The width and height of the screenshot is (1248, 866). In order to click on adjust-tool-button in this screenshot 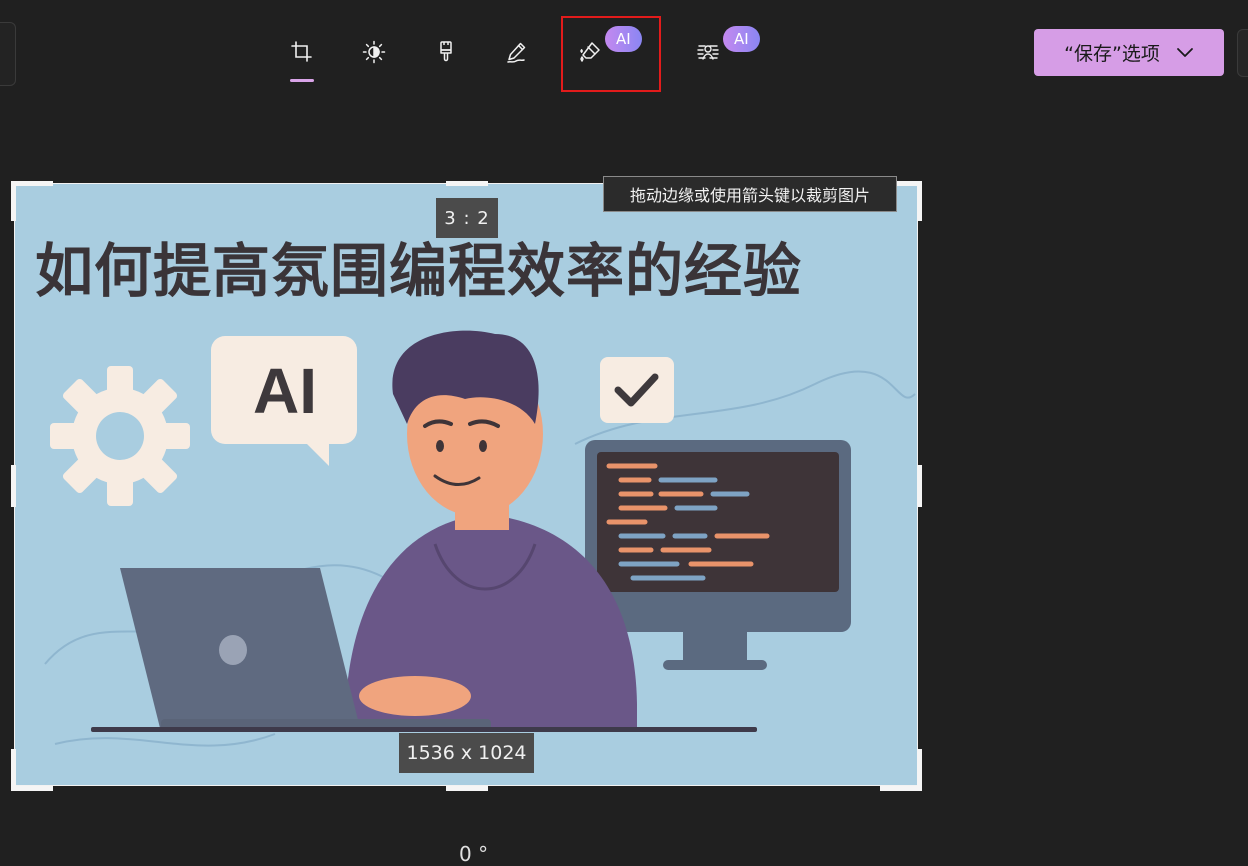, I will do `click(374, 52)`.